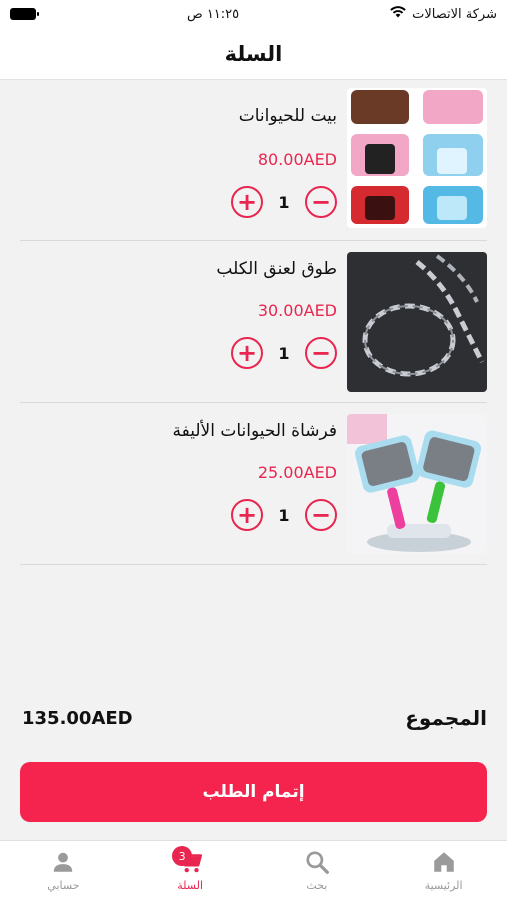 The width and height of the screenshot is (507, 900). What do you see at coordinates (317, 862) in the screenshot?
I see `search-icon` at bounding box center [317, 862].